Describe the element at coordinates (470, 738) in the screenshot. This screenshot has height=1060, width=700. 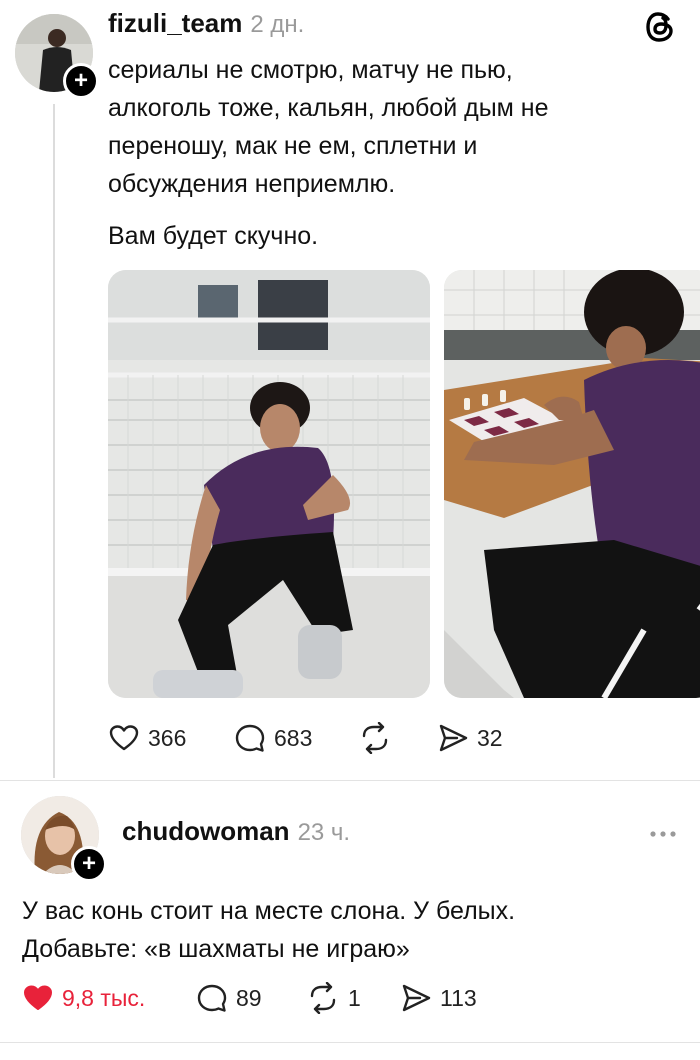
I see `share-button: 32` at that location.